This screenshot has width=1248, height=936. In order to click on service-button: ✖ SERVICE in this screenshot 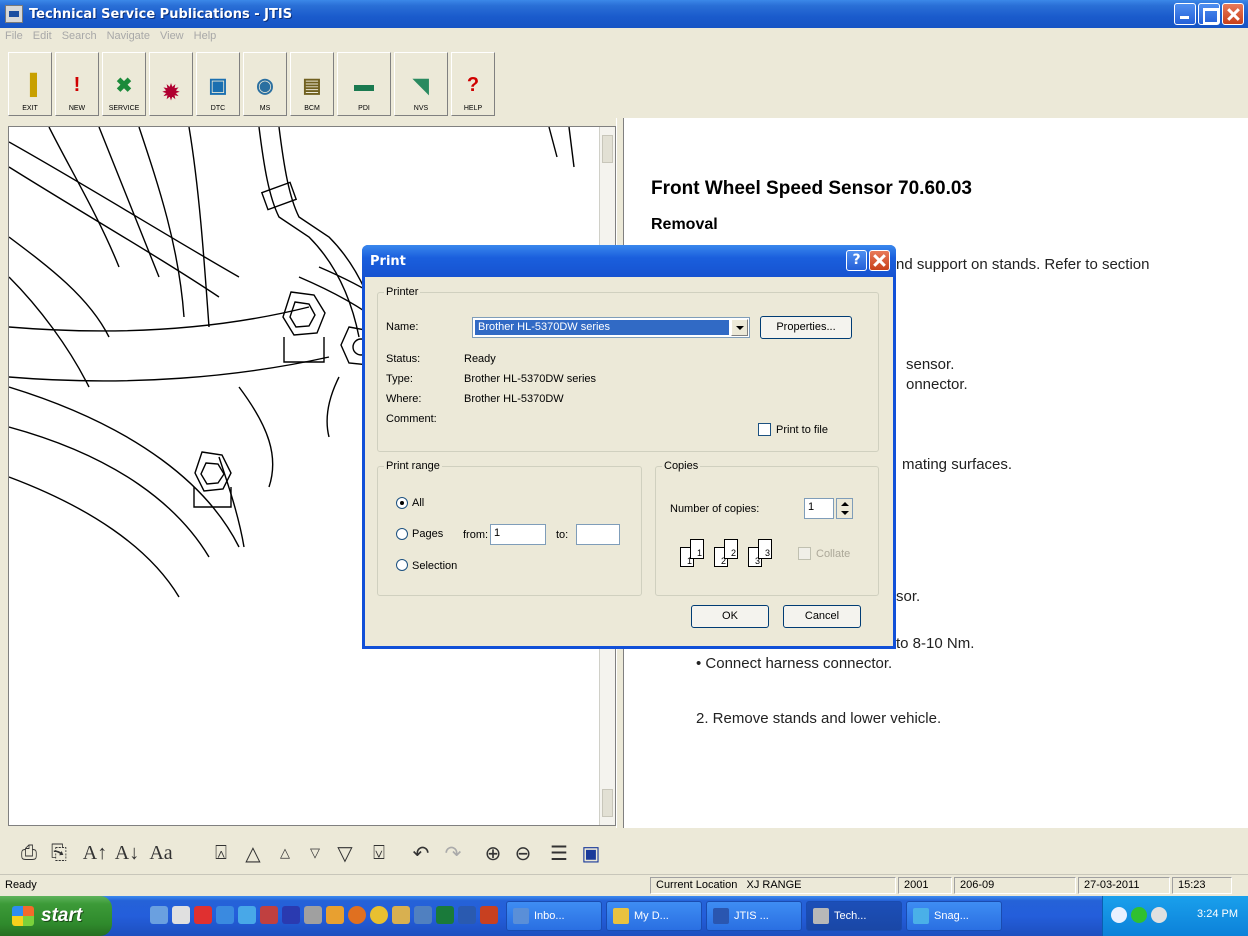, I will do `click(124, 84)`.